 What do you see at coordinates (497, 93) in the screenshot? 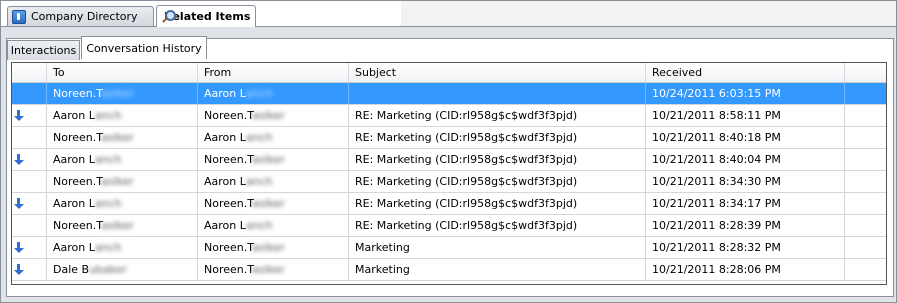
I see `subject-cell` at bounding box center [497, 93].